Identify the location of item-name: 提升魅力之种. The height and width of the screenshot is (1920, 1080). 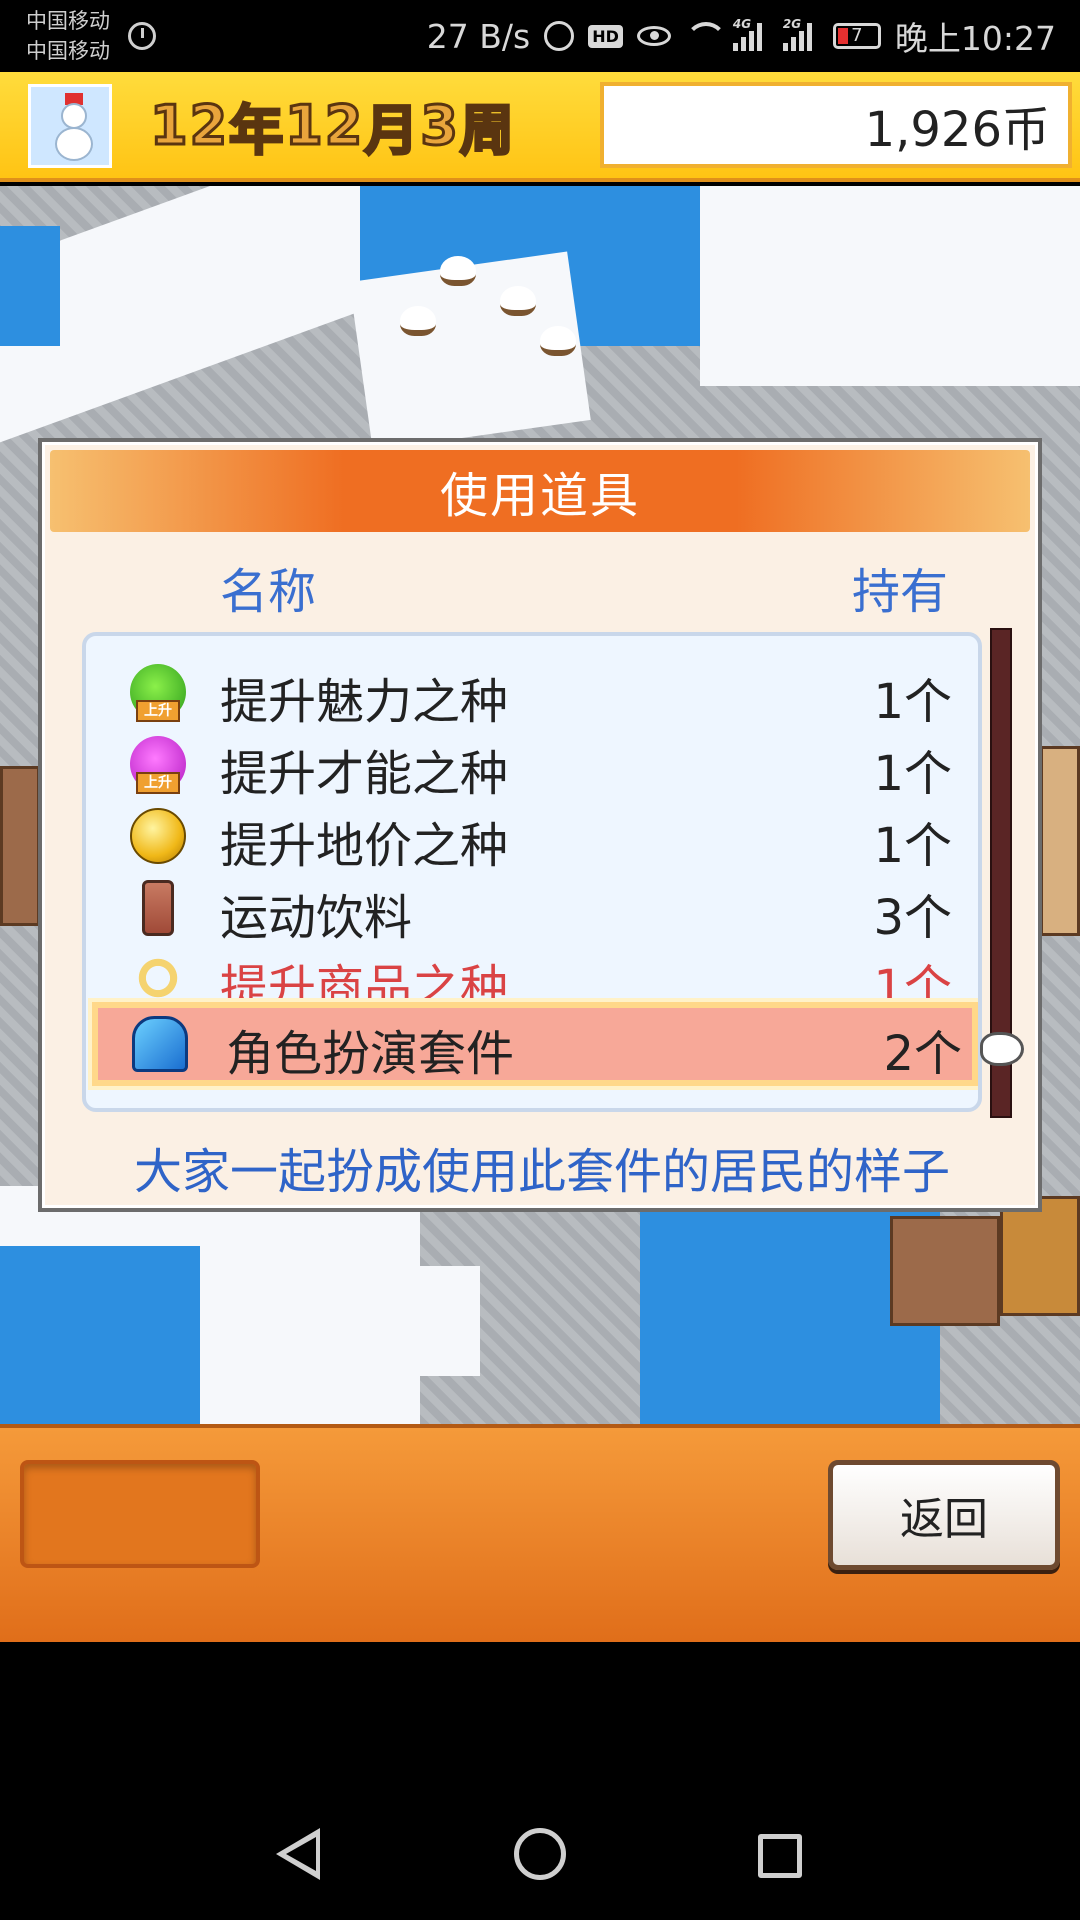
(364, 702).